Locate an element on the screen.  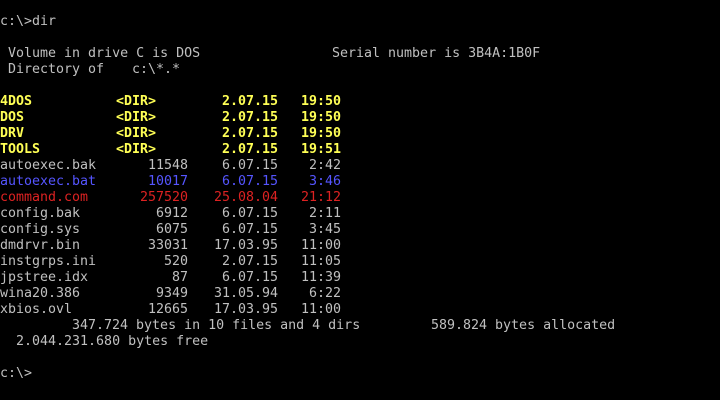
entry-size: 87 is located at coordinates (179, 277).